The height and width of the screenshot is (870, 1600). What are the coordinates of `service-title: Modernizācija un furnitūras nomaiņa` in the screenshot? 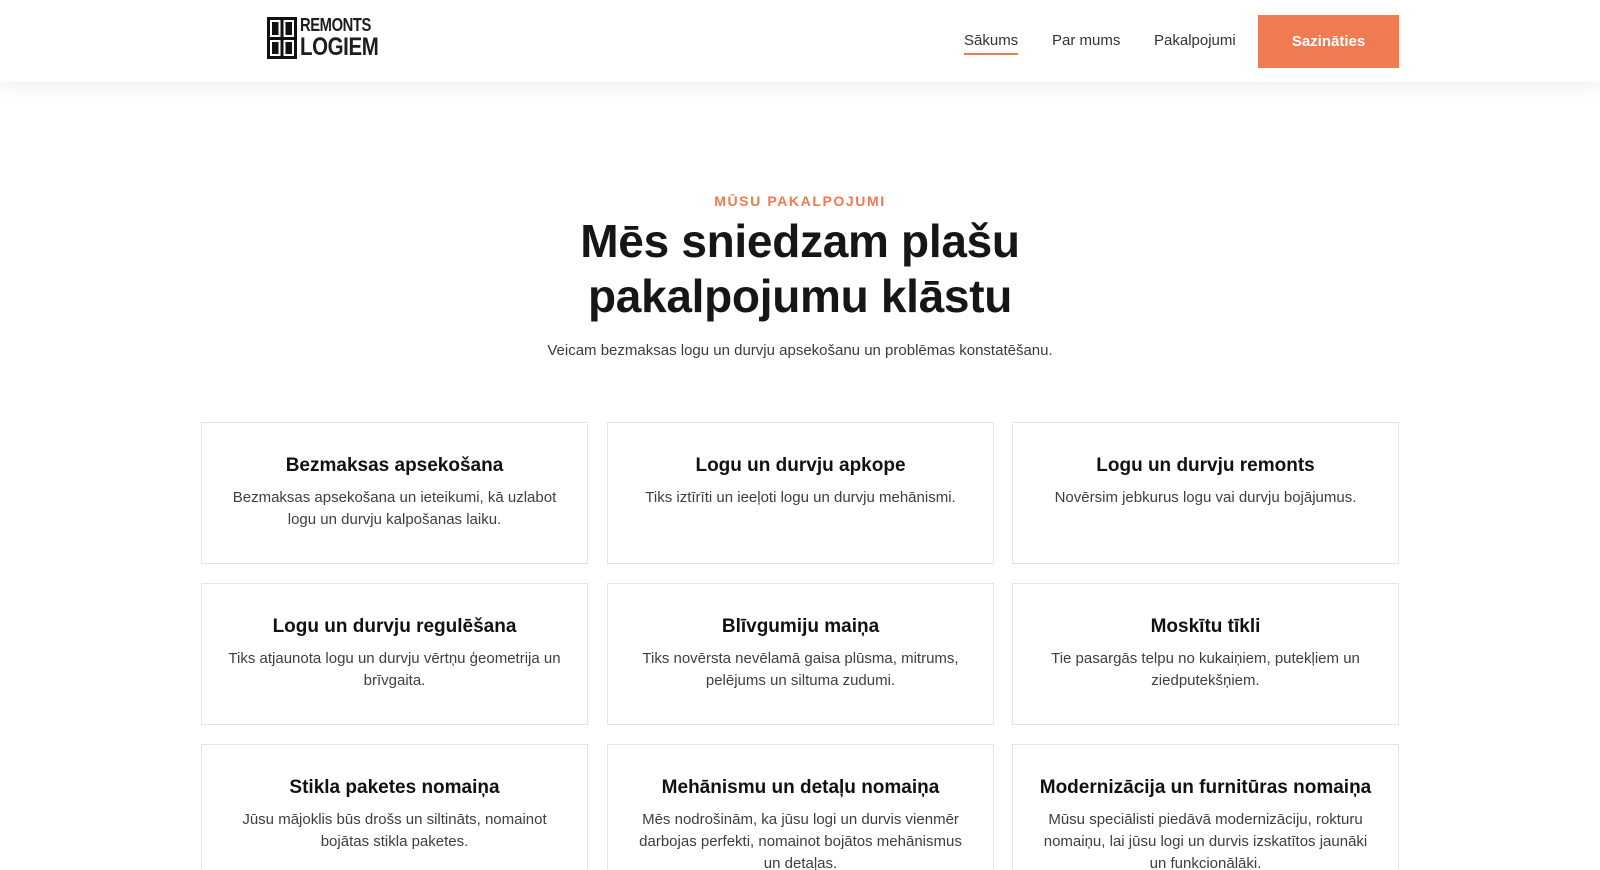 It's located at (1205, 787).